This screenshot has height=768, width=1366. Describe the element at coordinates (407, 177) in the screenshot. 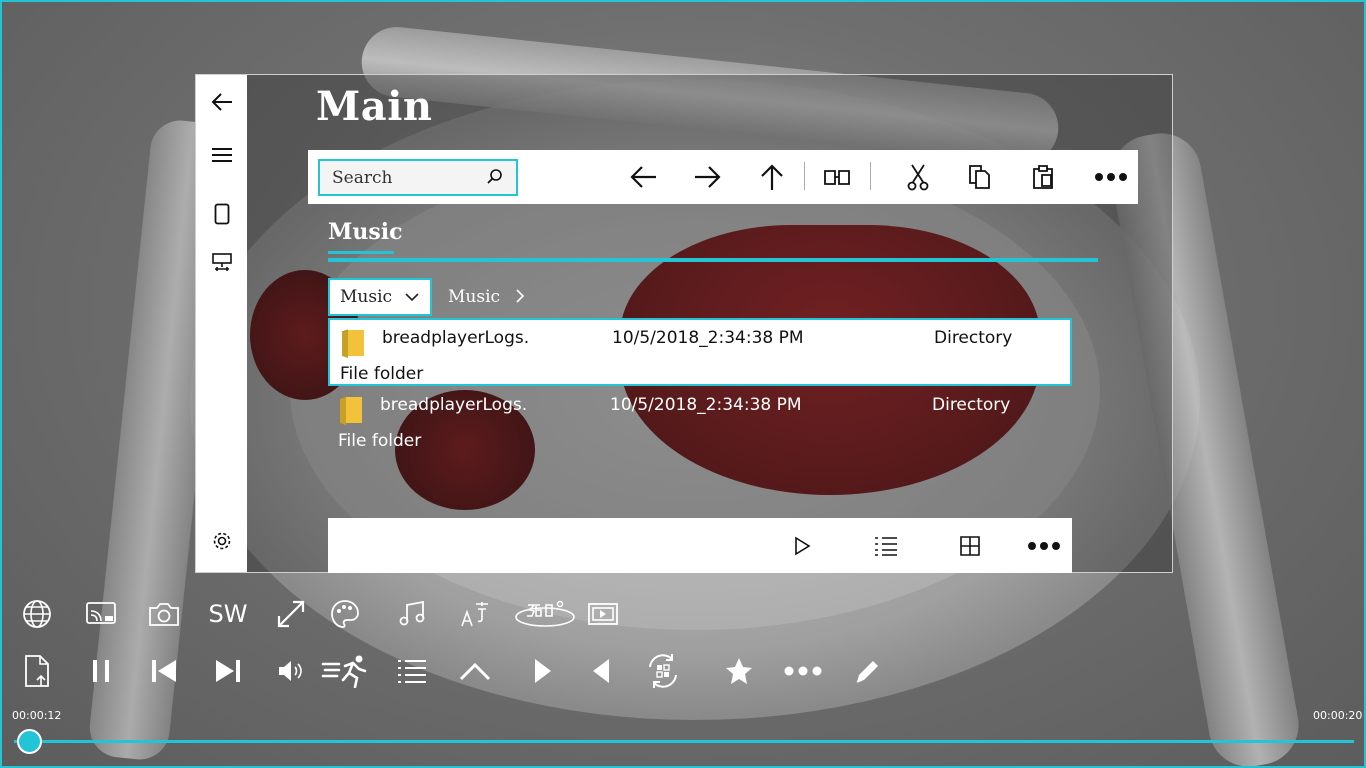

I see `search-input` at that location.